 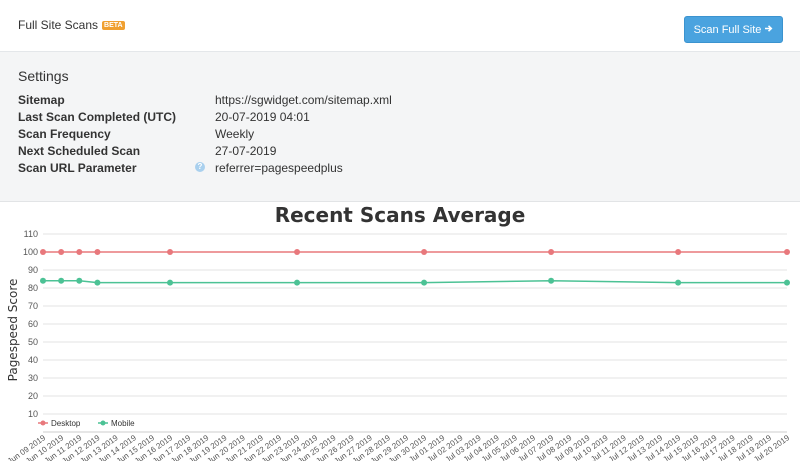 What do you see at coordinates (727, 29) in the screenshot?
I see `scan-full-site-label: Scan Full Site` at bounding box center [727, 29].